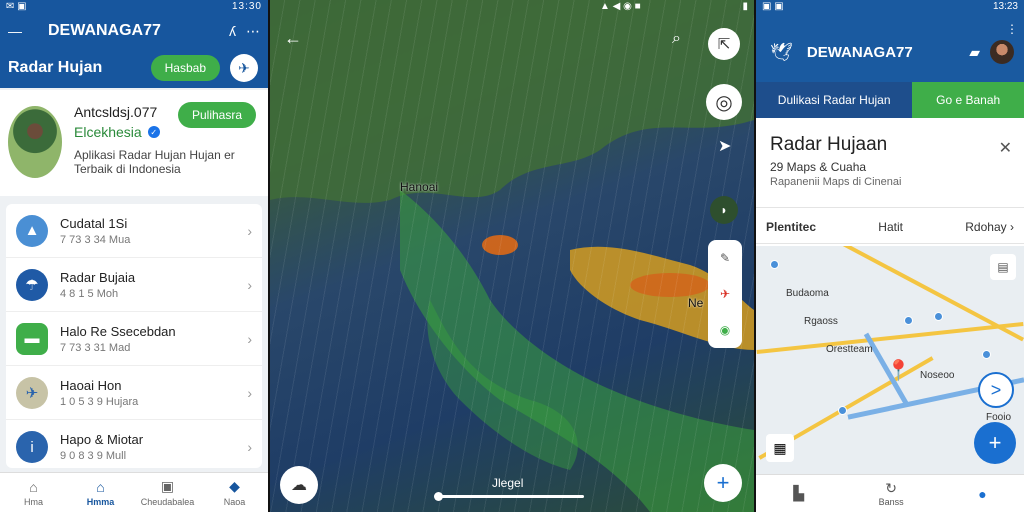 The image size is (1024, 512). What do you see at coordinates (299, 485) in the screenshot?
I see `play-radar-icon: ☁` at bounding box center [299, 485].